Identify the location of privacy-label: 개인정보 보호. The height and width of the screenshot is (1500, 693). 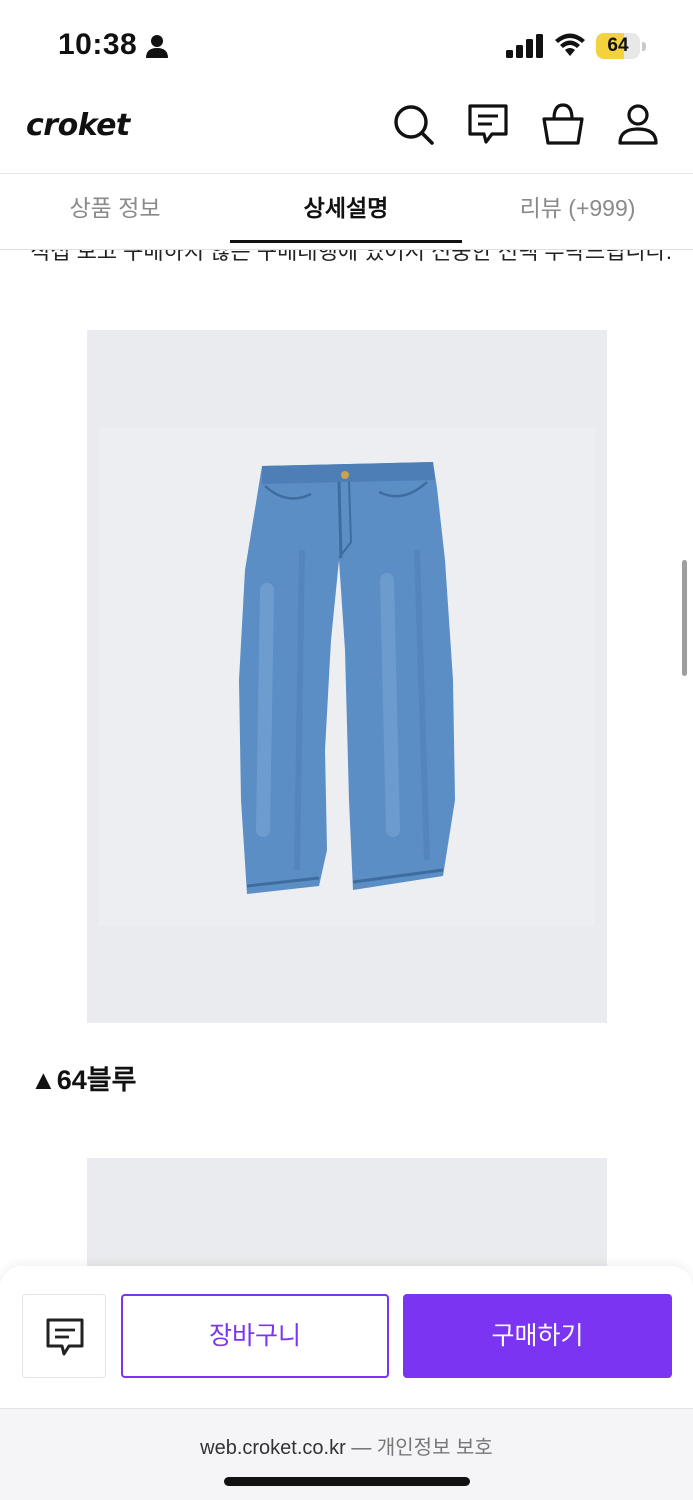
(434, 1448).